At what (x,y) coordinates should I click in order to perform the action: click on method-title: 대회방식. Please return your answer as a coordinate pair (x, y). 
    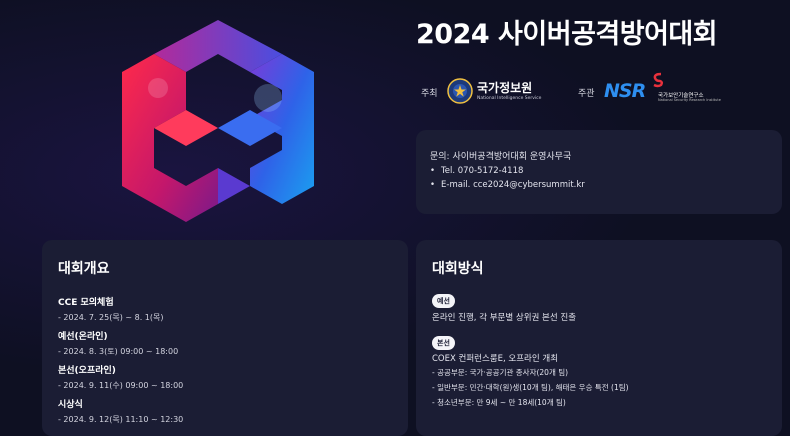
    Looking at the image, I should click on (458, 269).